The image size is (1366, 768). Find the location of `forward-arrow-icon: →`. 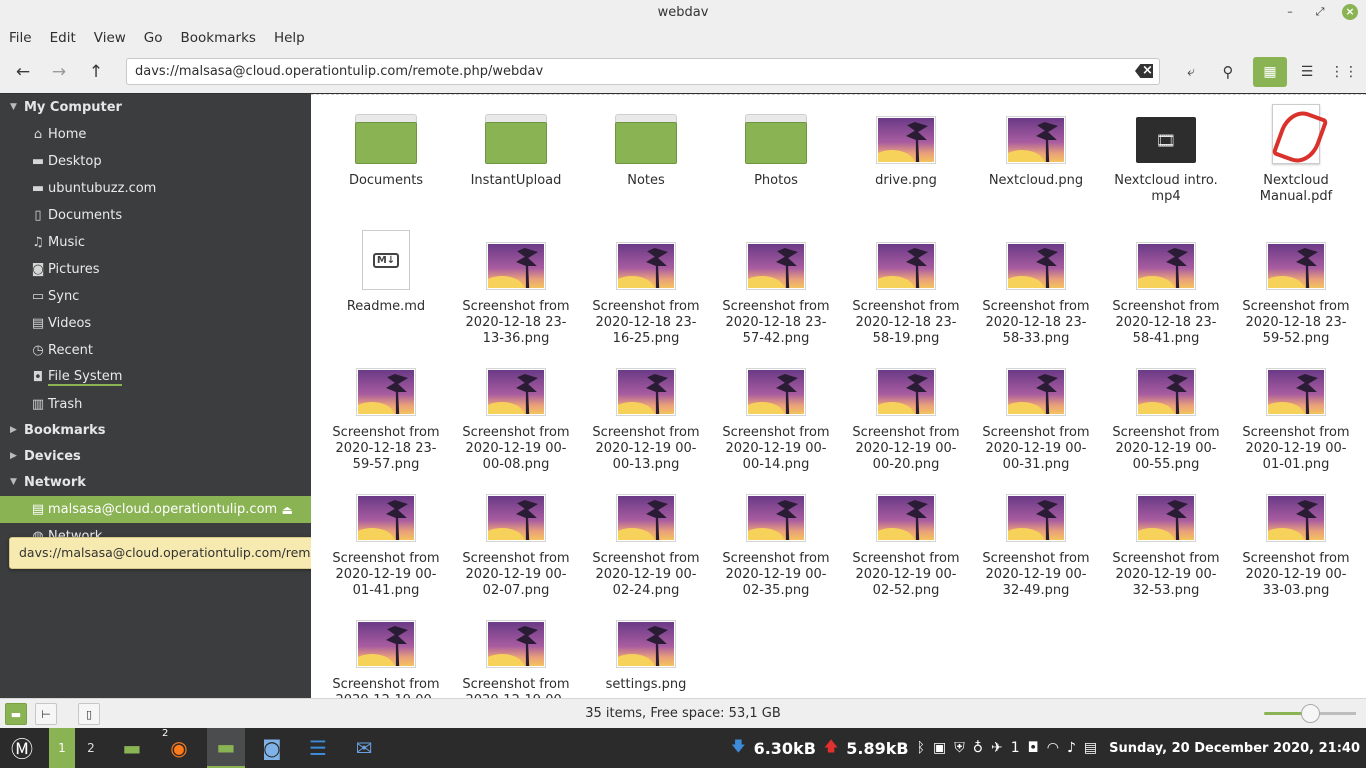

forward-arrow-icon: → is located at coordinates (59, 72).